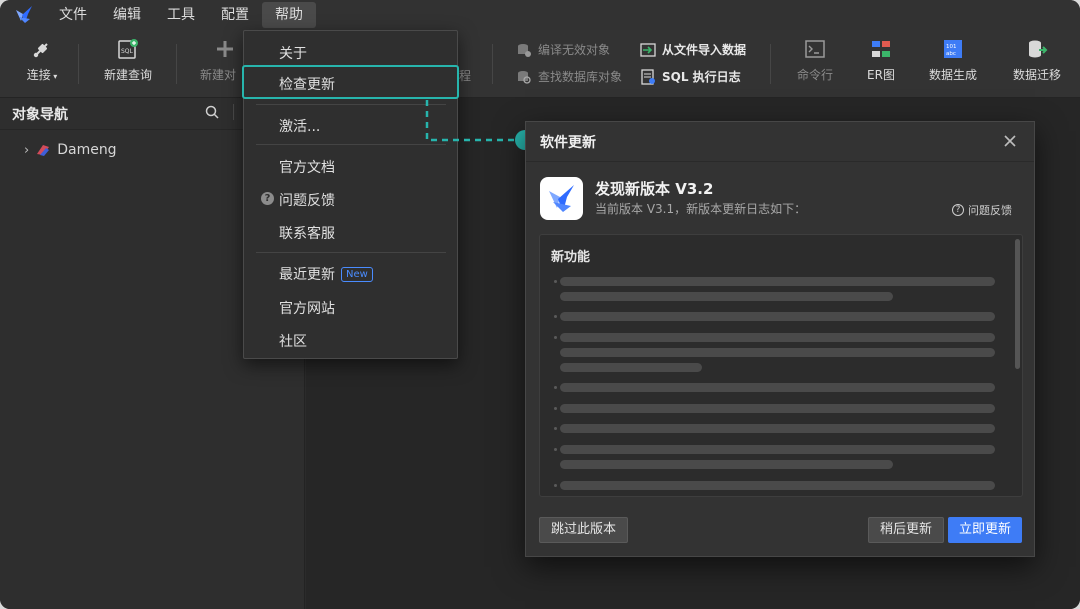 The height and width of the screenshot is (609, 1080). What do you see at coordinates (780, 142) in the screenshot?
I see `dialog-header: 软件更新` at bounding box center [780, 142].